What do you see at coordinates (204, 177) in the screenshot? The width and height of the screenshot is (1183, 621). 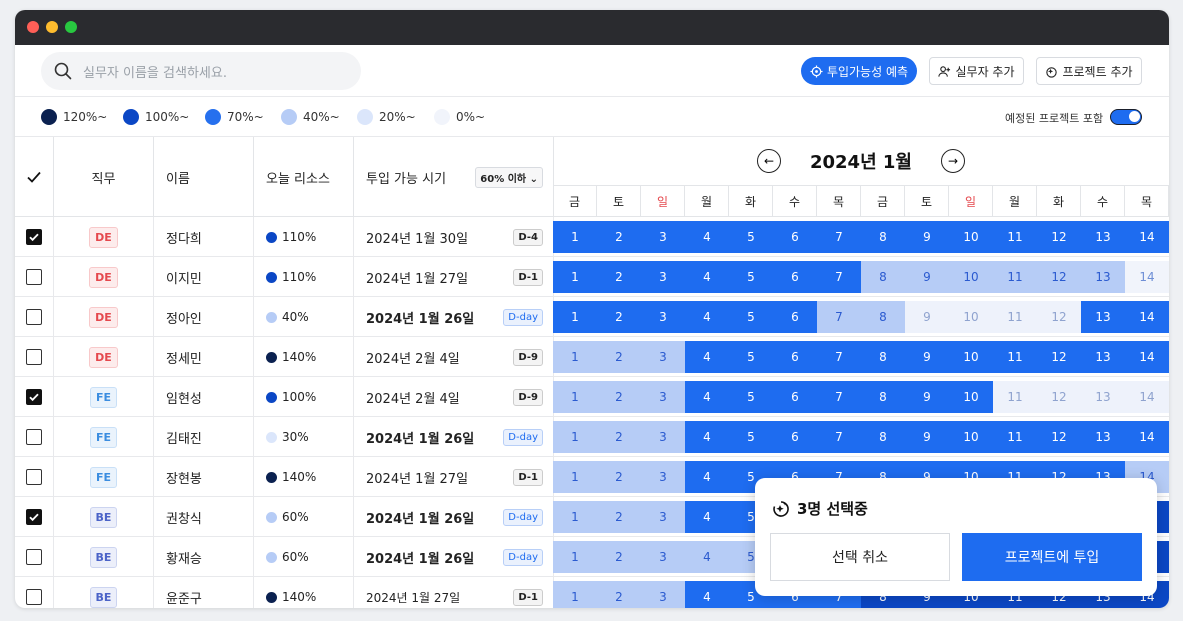 I see `header-name: 이름` at bounding box center [204, 177].